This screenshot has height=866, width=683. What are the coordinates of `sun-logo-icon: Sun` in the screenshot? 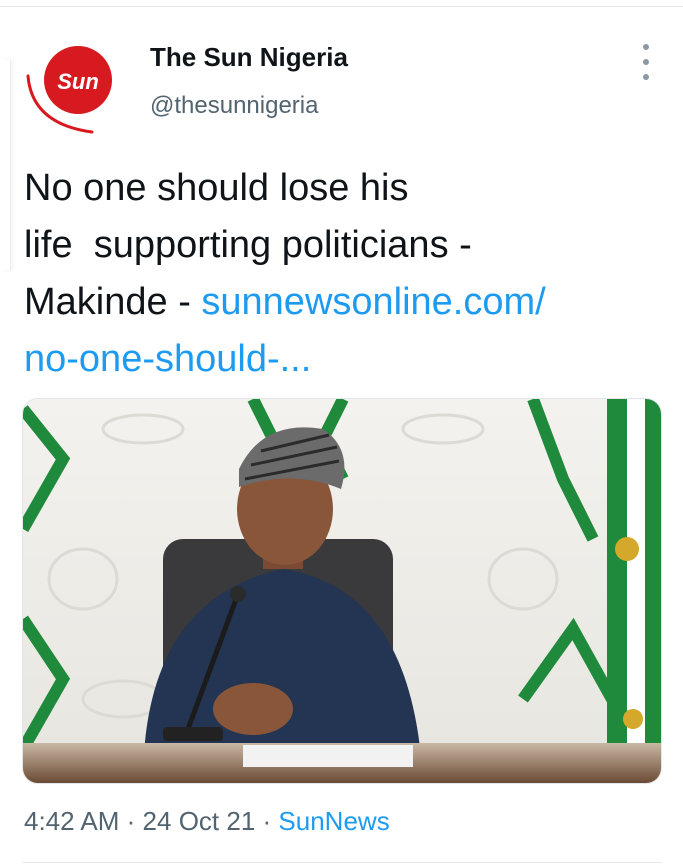 It's located at (69, 90).